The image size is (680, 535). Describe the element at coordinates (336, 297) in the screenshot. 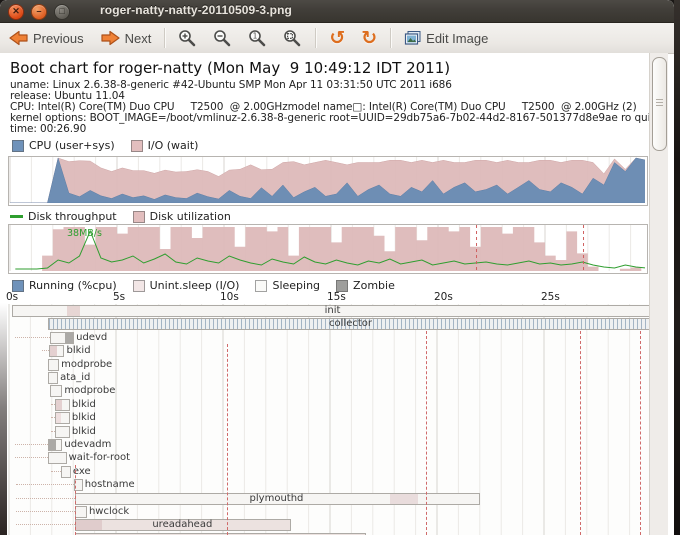

I see `time-tick-label: 15s` at that location.